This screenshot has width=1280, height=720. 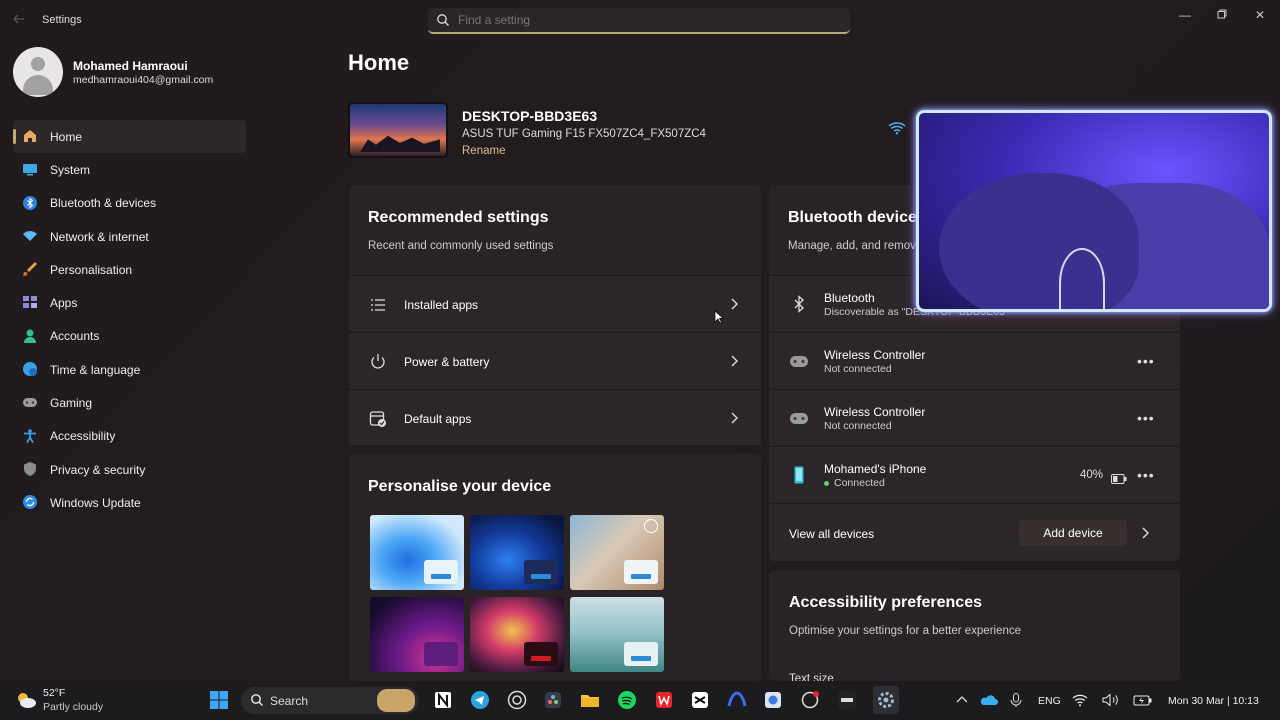 I want to click on arc-browser-icon, so click(x=737, y=700).